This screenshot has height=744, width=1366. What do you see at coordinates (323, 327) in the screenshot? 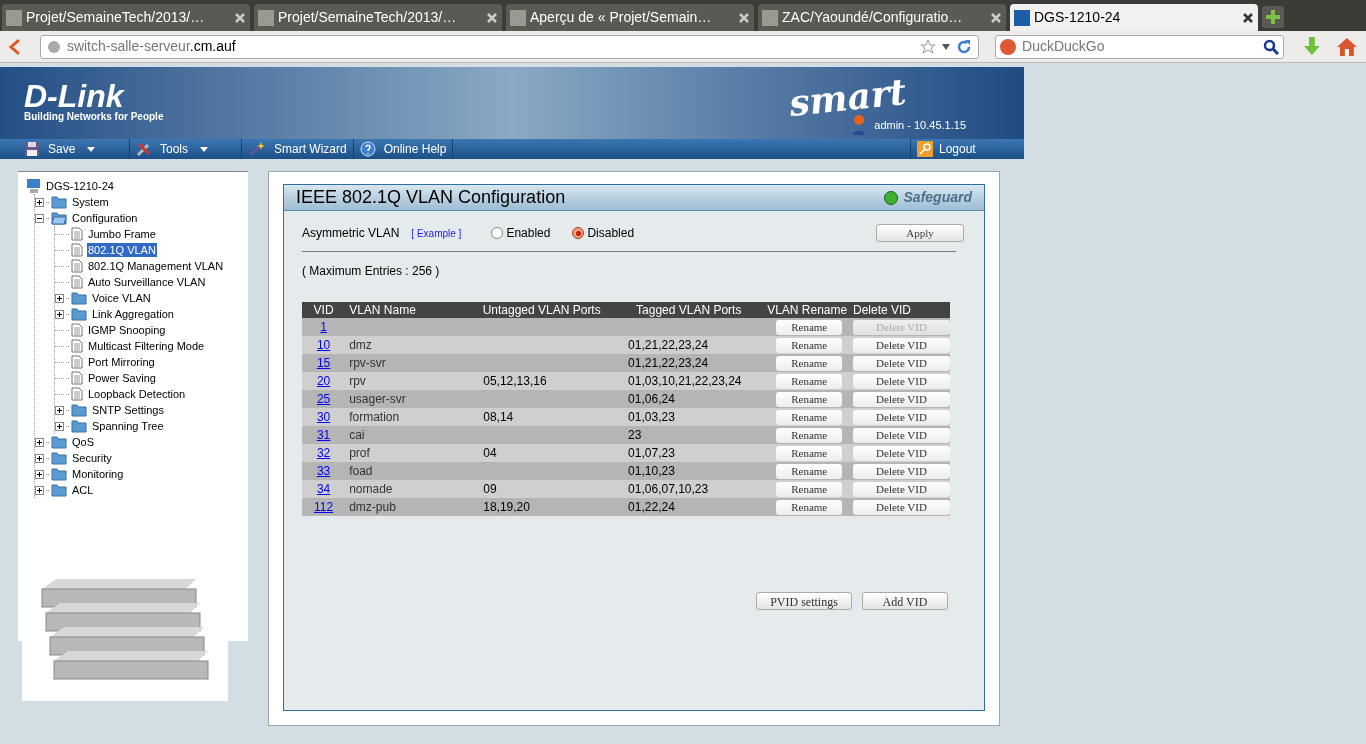
I see `vid-link: 1` at bounding box center [323, 327].